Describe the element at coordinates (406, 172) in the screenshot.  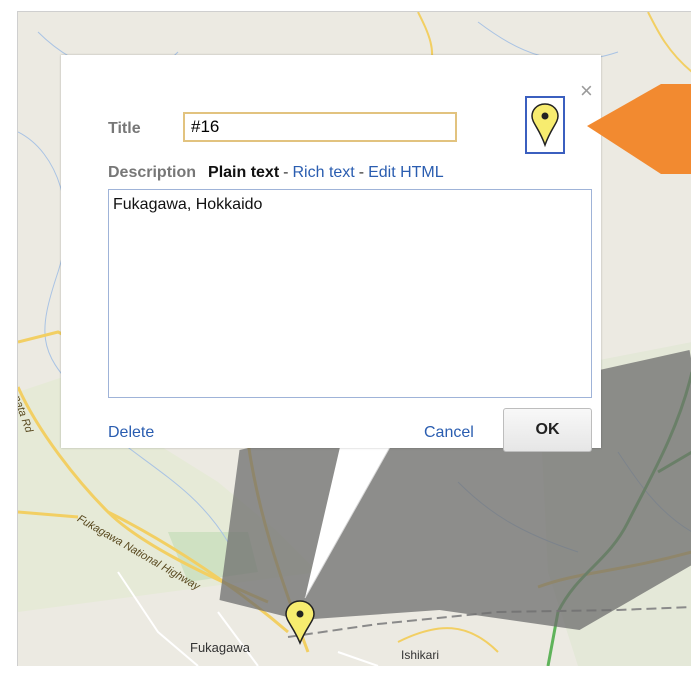
I see `edit-html-link: Edit HTML` at that location.